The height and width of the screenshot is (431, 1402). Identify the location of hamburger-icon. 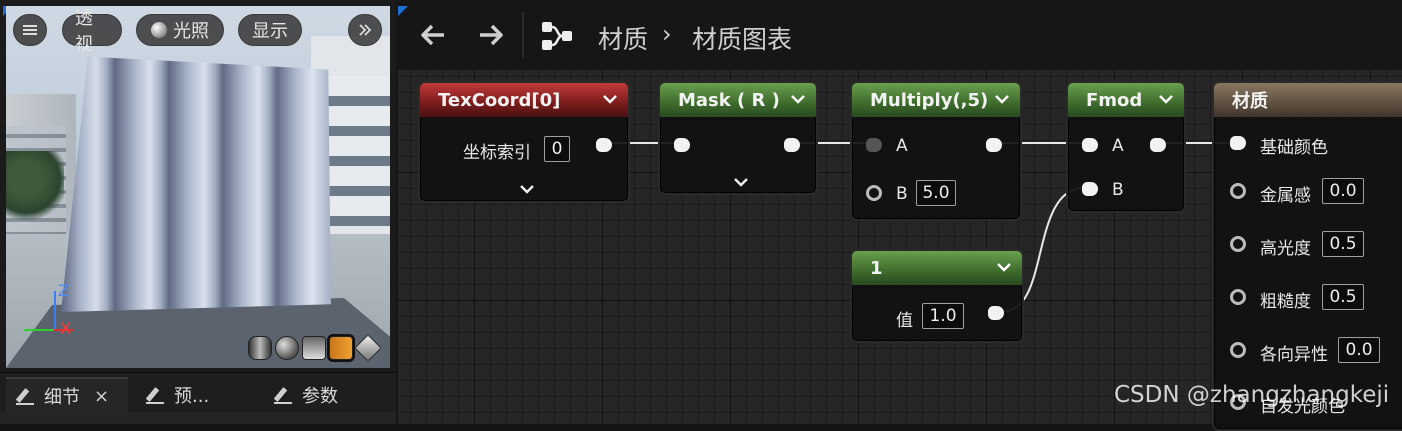
(30, 30).